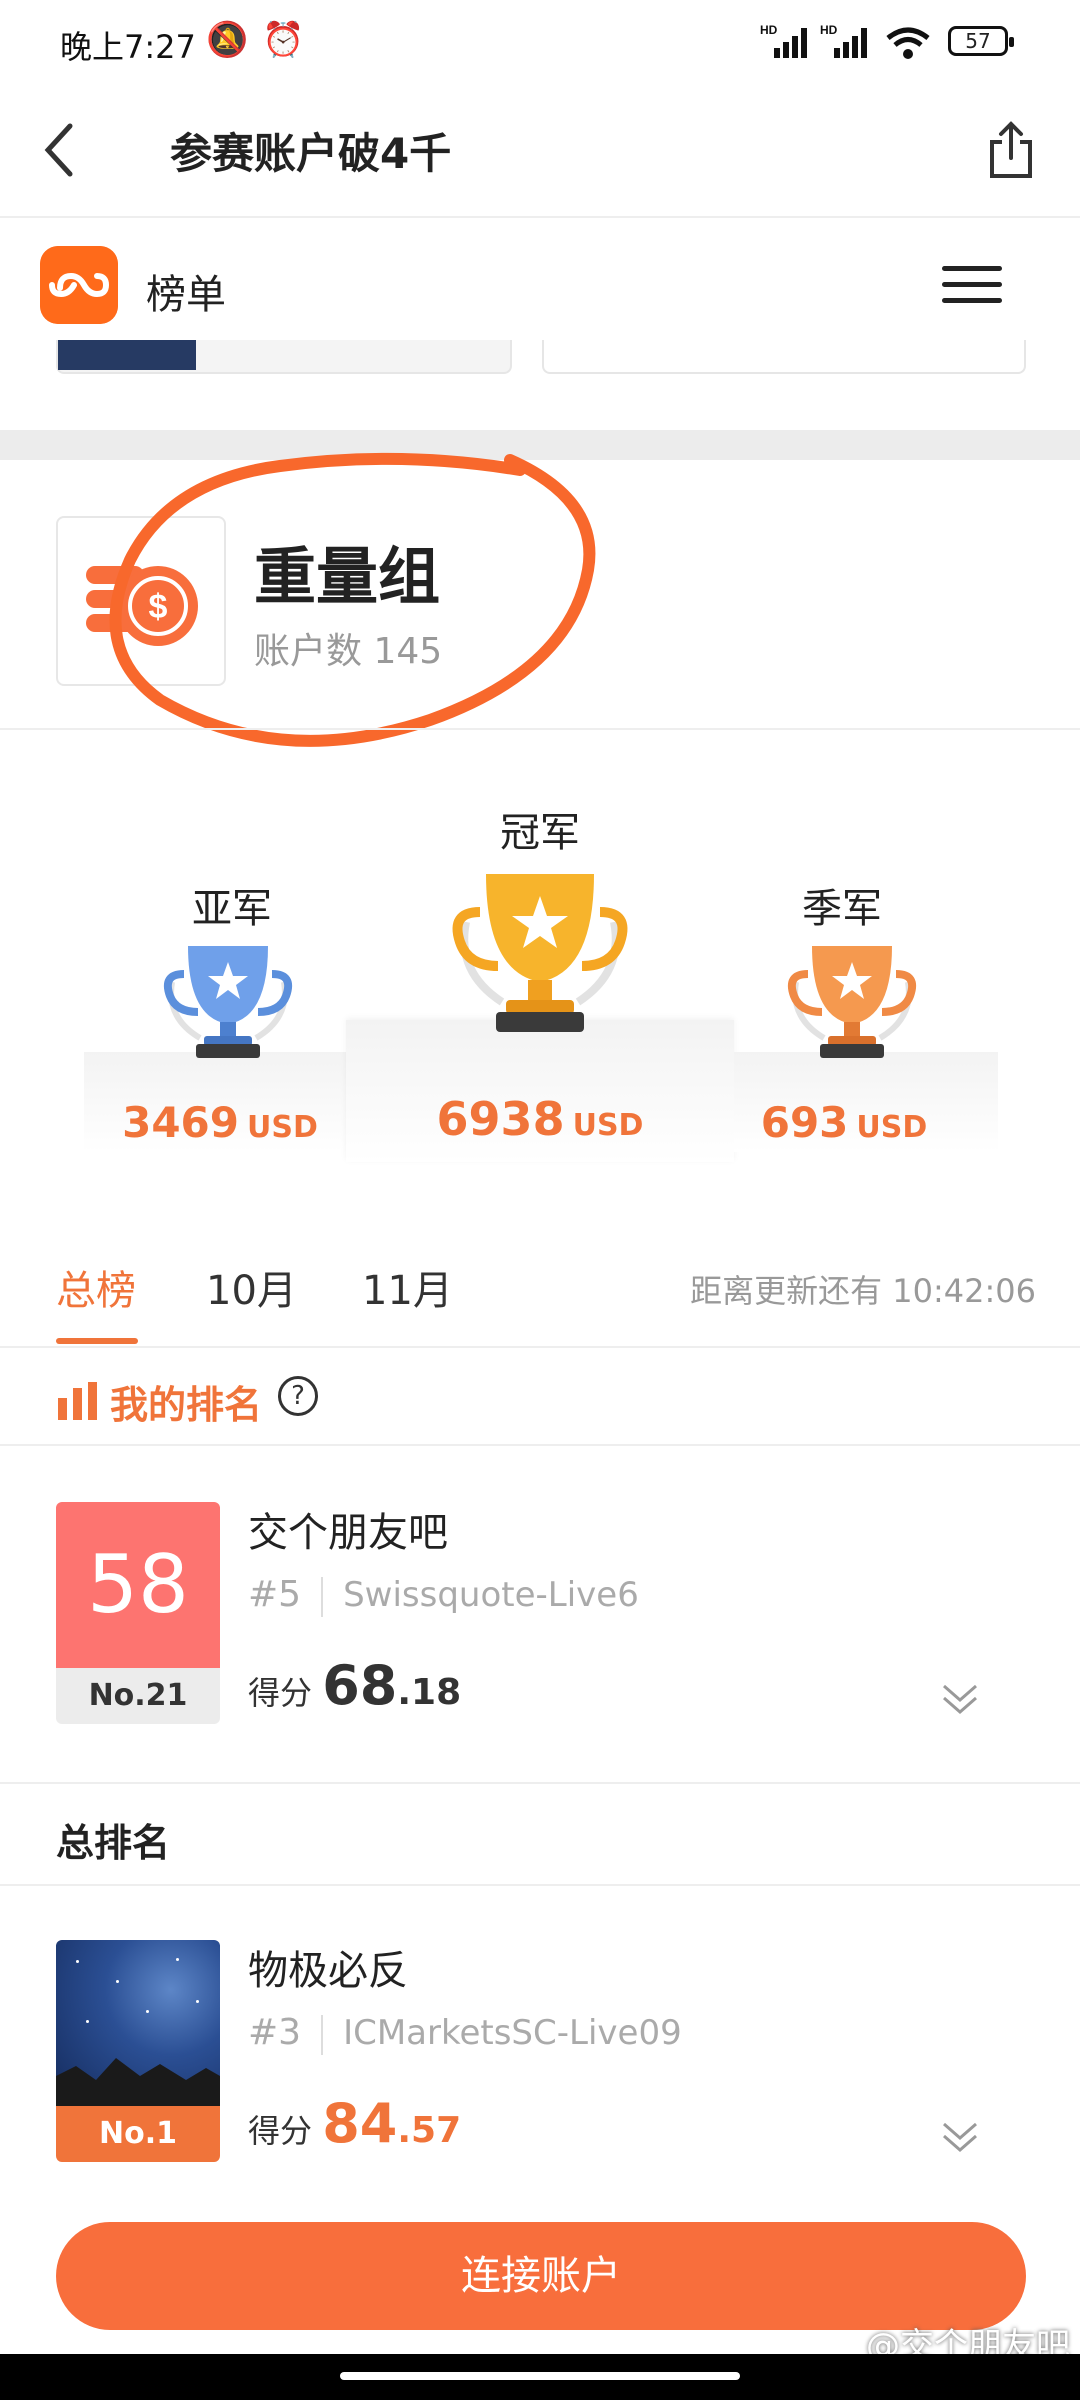 The image size is (1080, 2400). What do you see at coordinates (1011, 150) in the screenshot?
I see `share-icon` at bounding box center [1011, 150].